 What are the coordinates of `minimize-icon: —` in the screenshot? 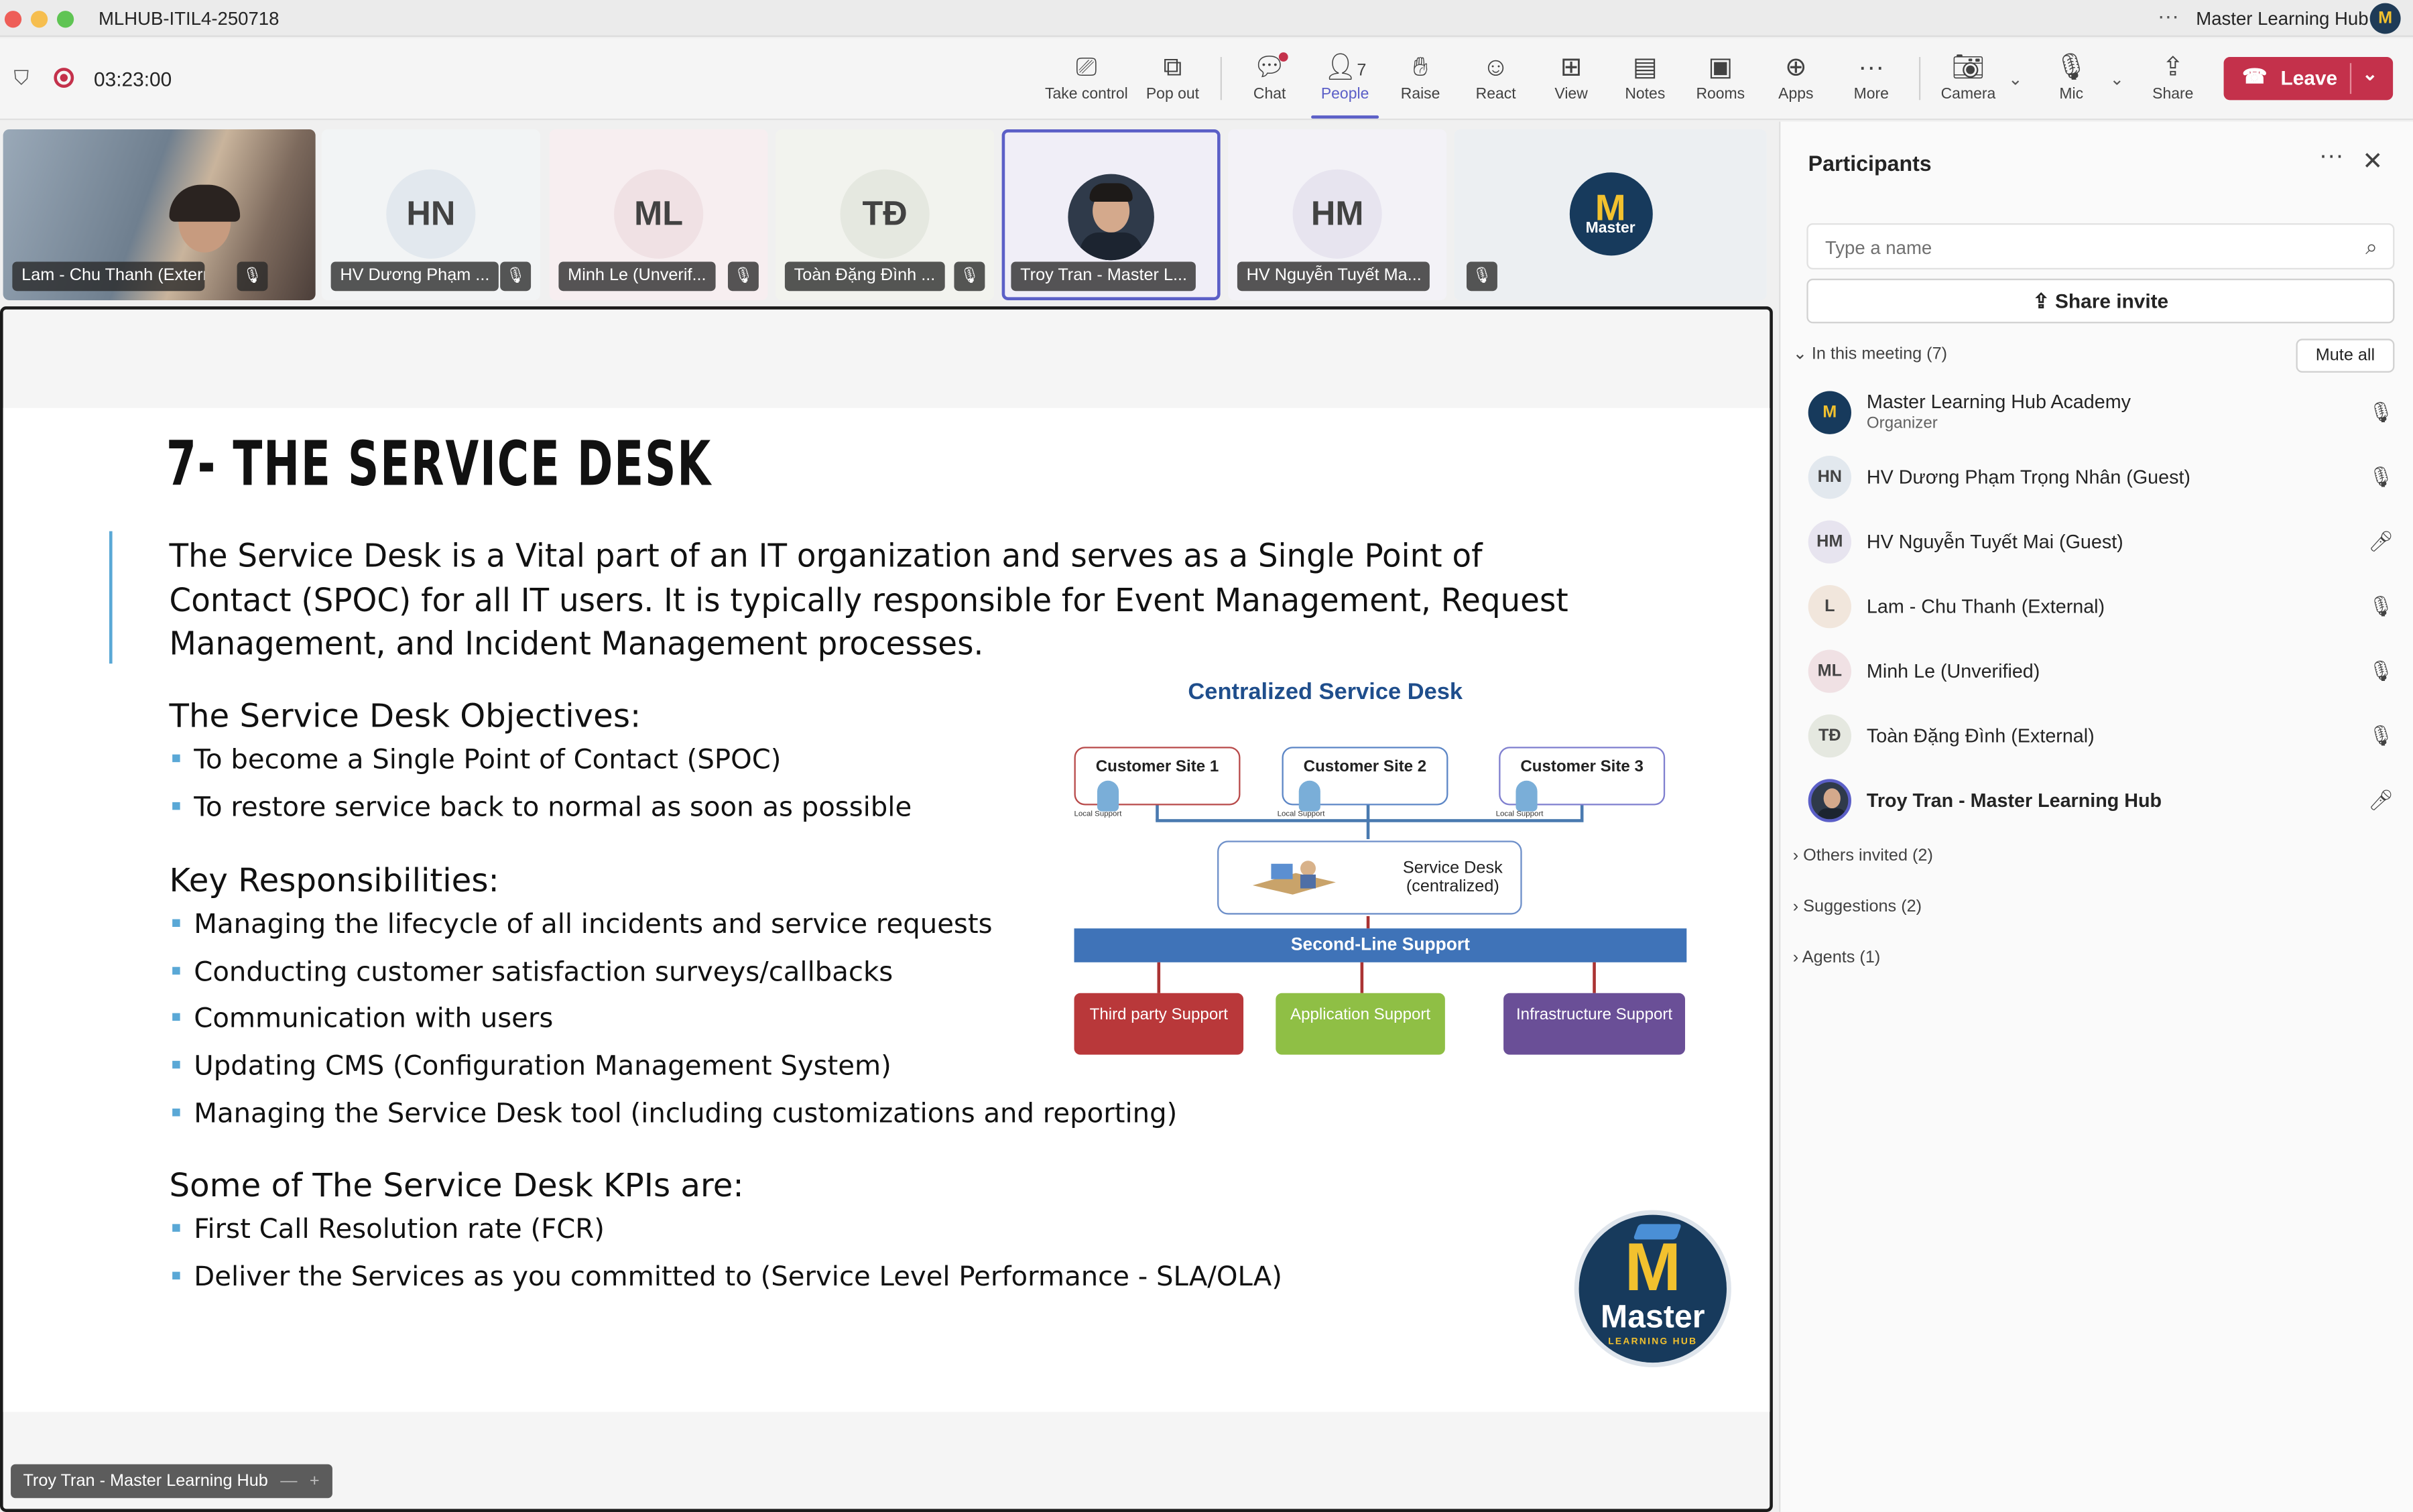 It's located at (288, 1482).